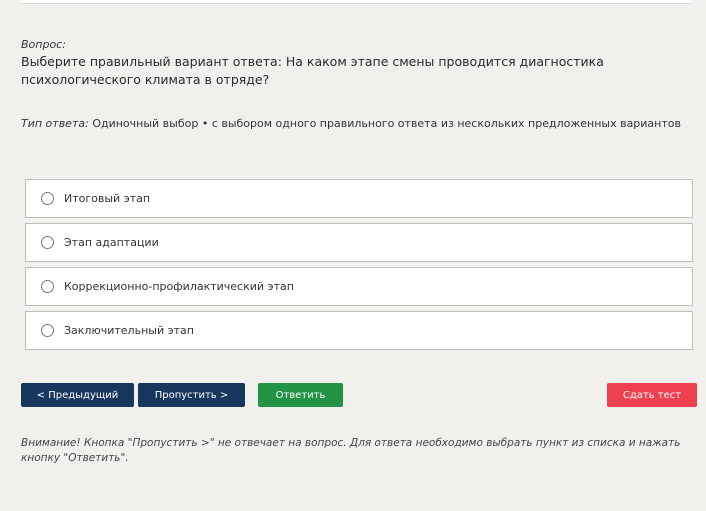 The image size is (706, 511). I want to click on answer-button: Ответить, so click(300, 395).